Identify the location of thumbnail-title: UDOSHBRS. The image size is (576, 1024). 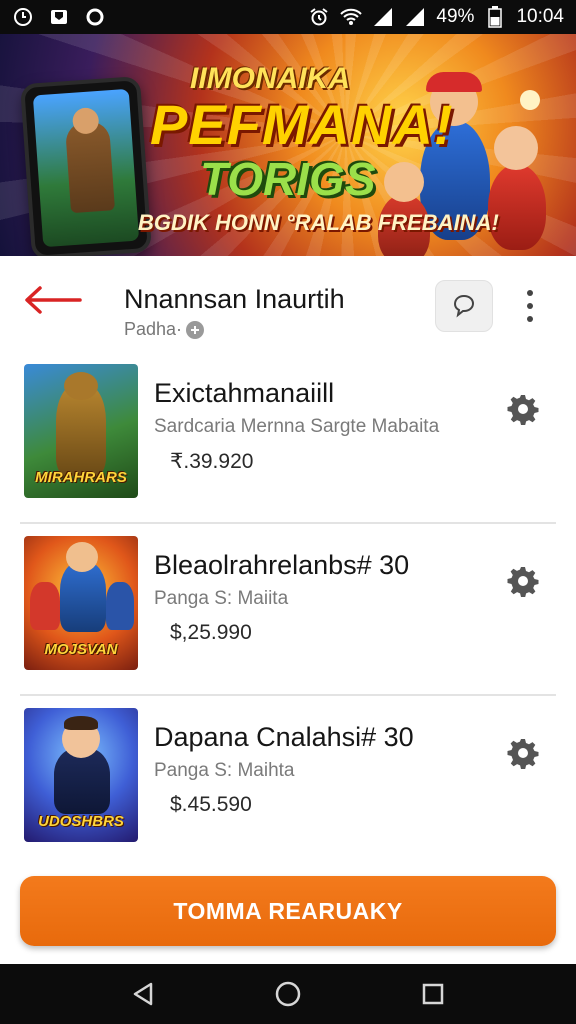
(81, 821).